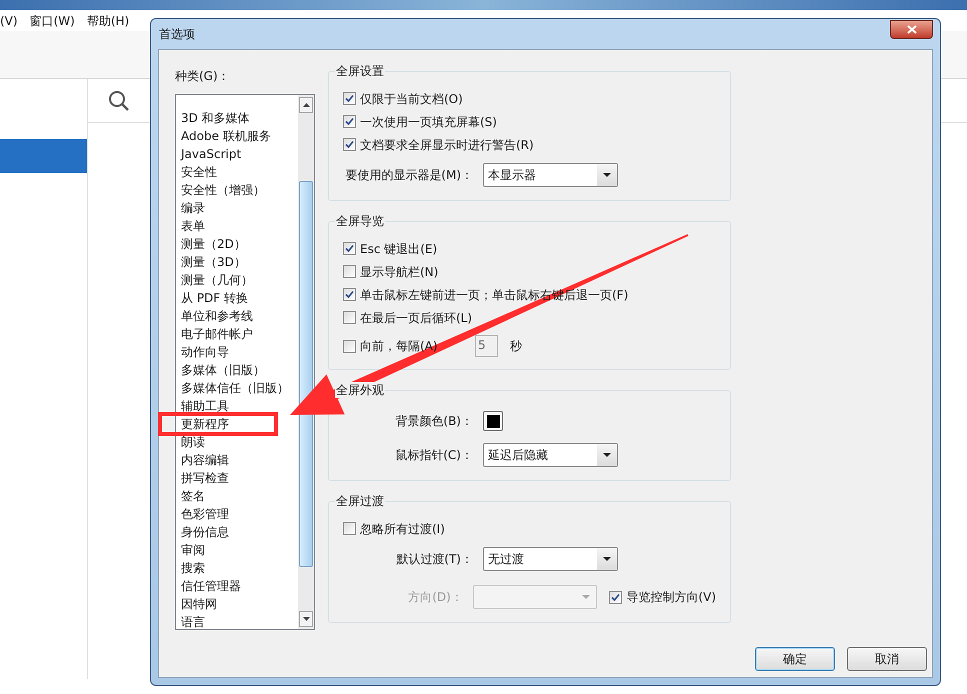 Image resolution: width=967 pixels, height=694 pixels. What do you see at coordinates (193, 226) in the screenshot?
I see `category-item: 表单` at bounding box center [193, 226].